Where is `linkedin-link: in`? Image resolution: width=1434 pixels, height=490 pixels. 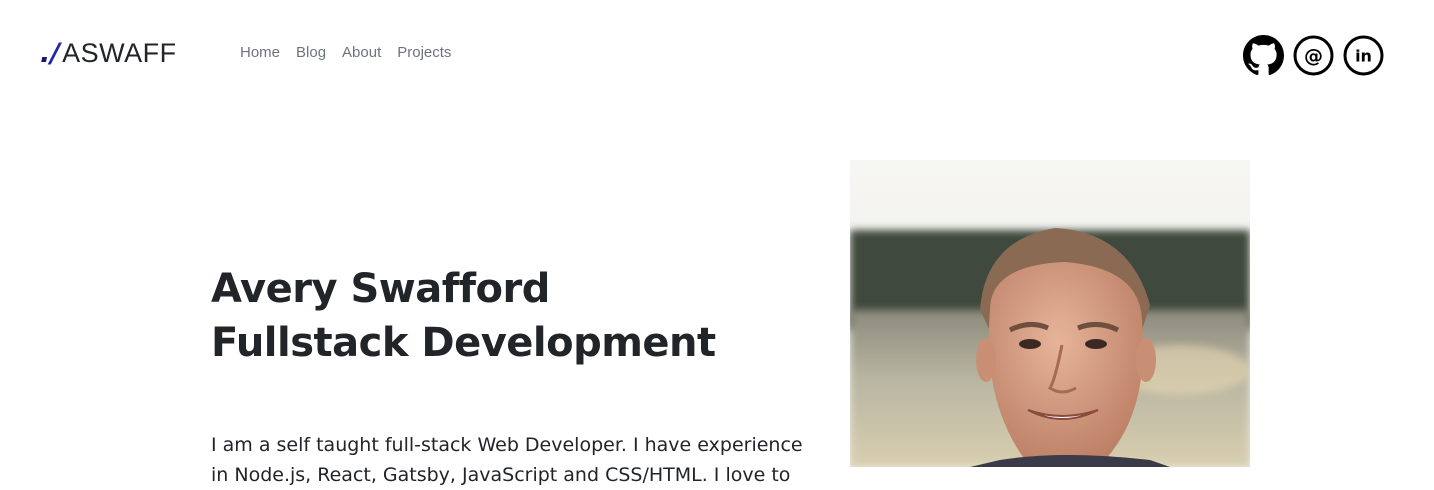
linkedin-link: in is located at coordinates (1363, 55).